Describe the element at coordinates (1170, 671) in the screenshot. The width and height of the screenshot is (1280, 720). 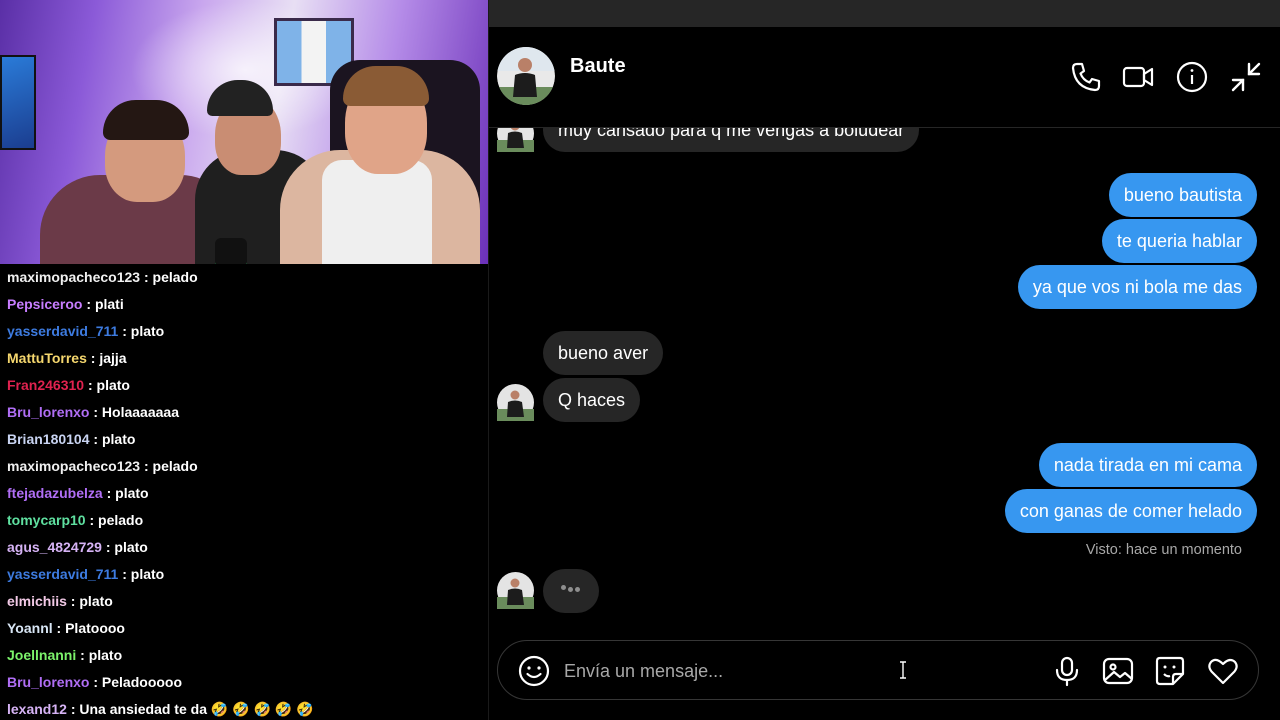
I see `sticker-icon` at that location.